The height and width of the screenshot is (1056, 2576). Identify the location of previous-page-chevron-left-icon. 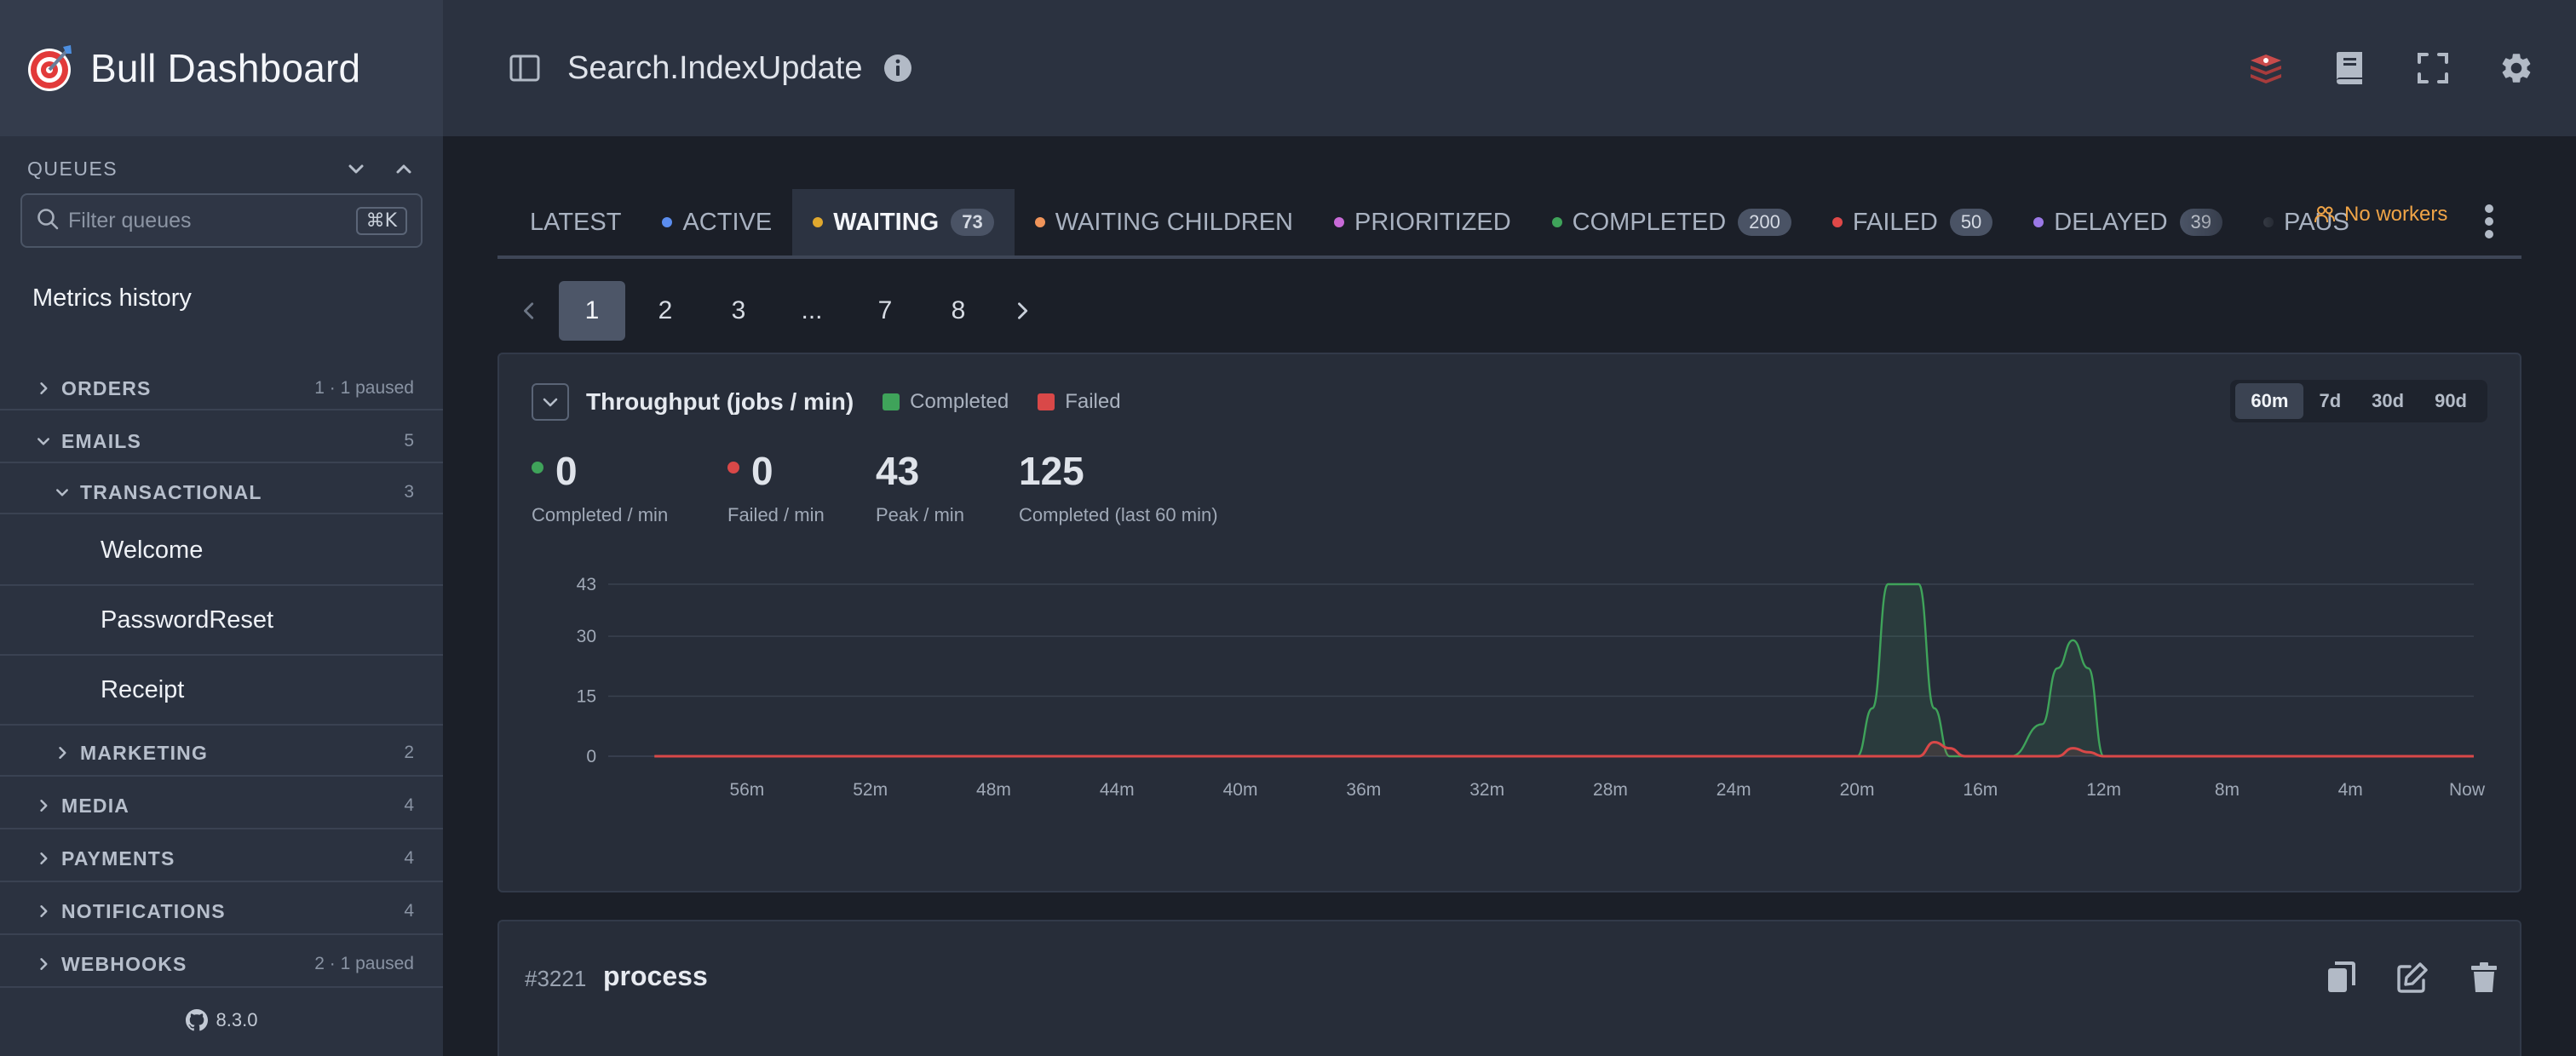
(528, 311).